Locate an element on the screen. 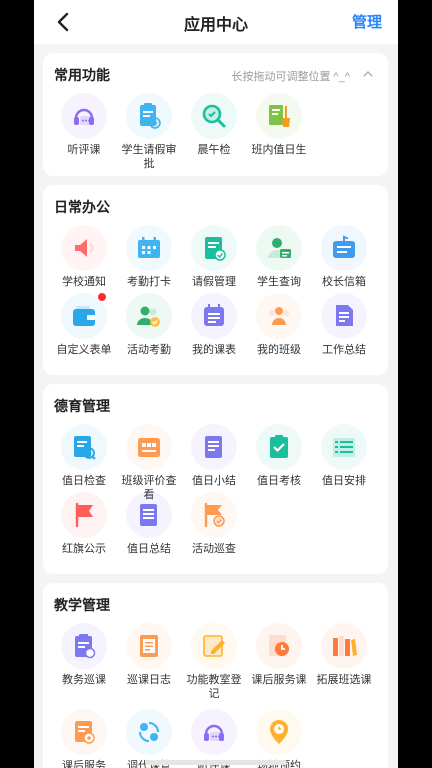 The height and width of the screenshot is (768, 432). app-item-label: 课后服务课 is located at coordinates (279, 680).